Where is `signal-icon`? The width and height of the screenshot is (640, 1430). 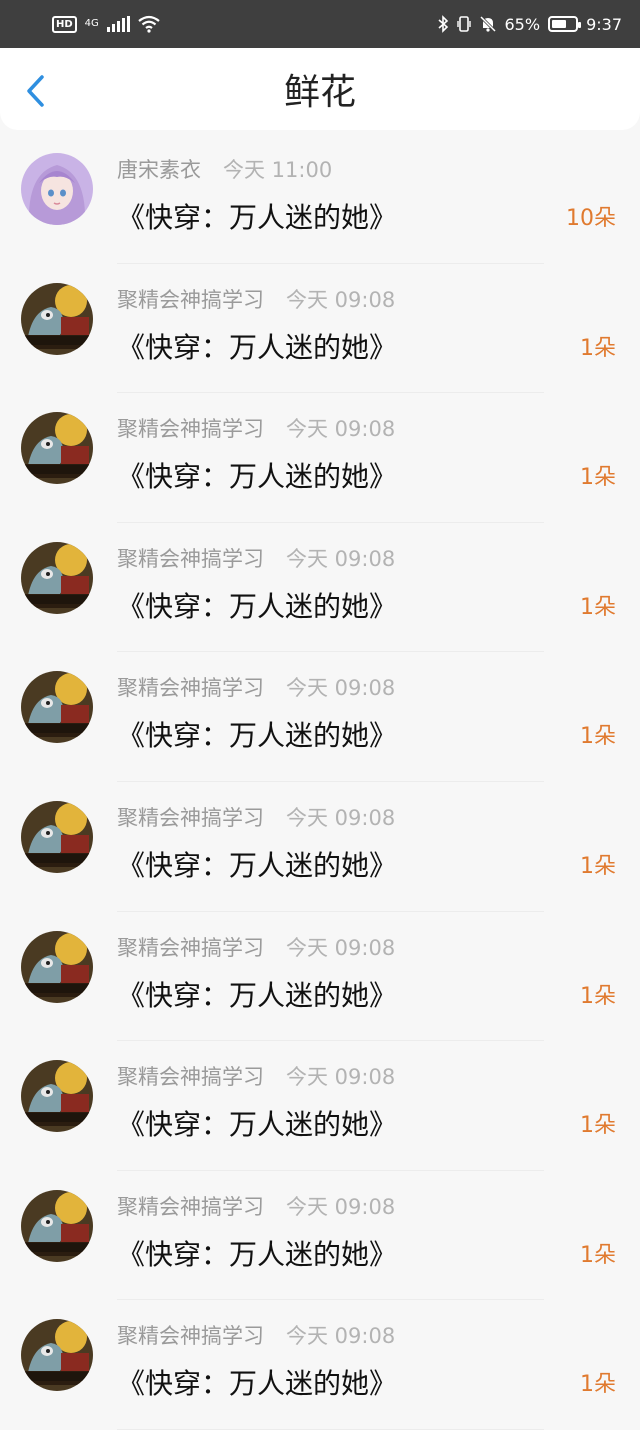
signal-icon is located at coordinates (118, 24).